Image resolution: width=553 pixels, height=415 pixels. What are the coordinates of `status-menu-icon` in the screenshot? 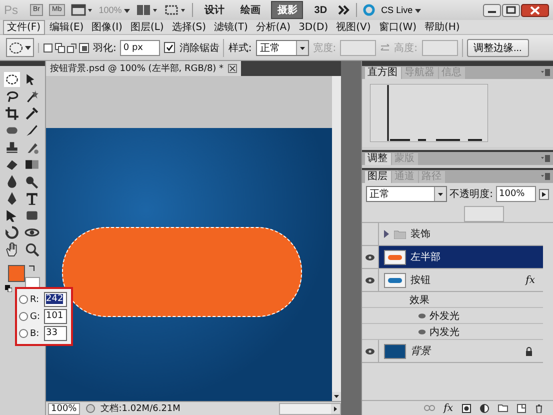 It's located at (90, 408).